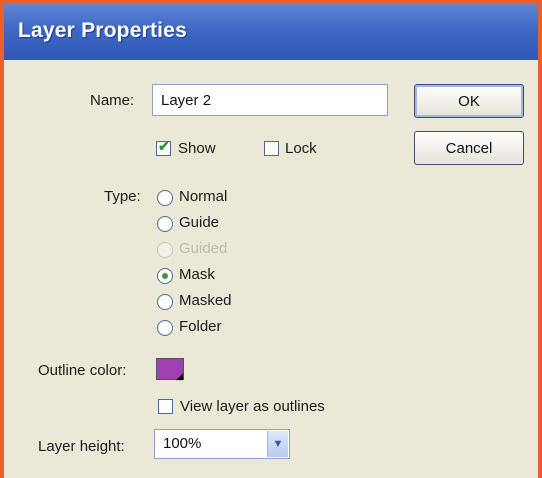 This screenshot has height=478, width=542. What do you see at coordinates (469, 101) in the screenshot?
I see `ok-button: OK` at bounding box center [469, 101].